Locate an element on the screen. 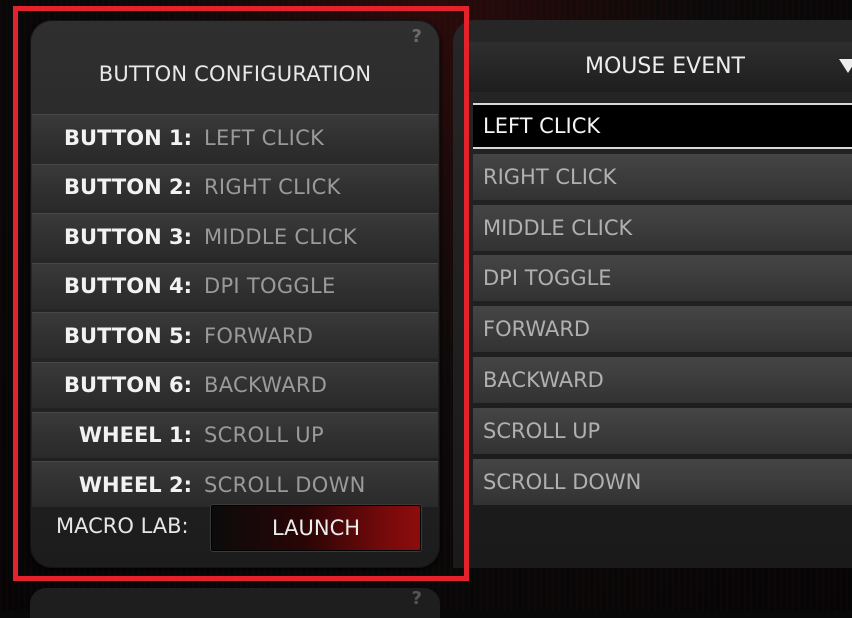  event-item-backward: BACKWARD is located at coordinates (662, 379).